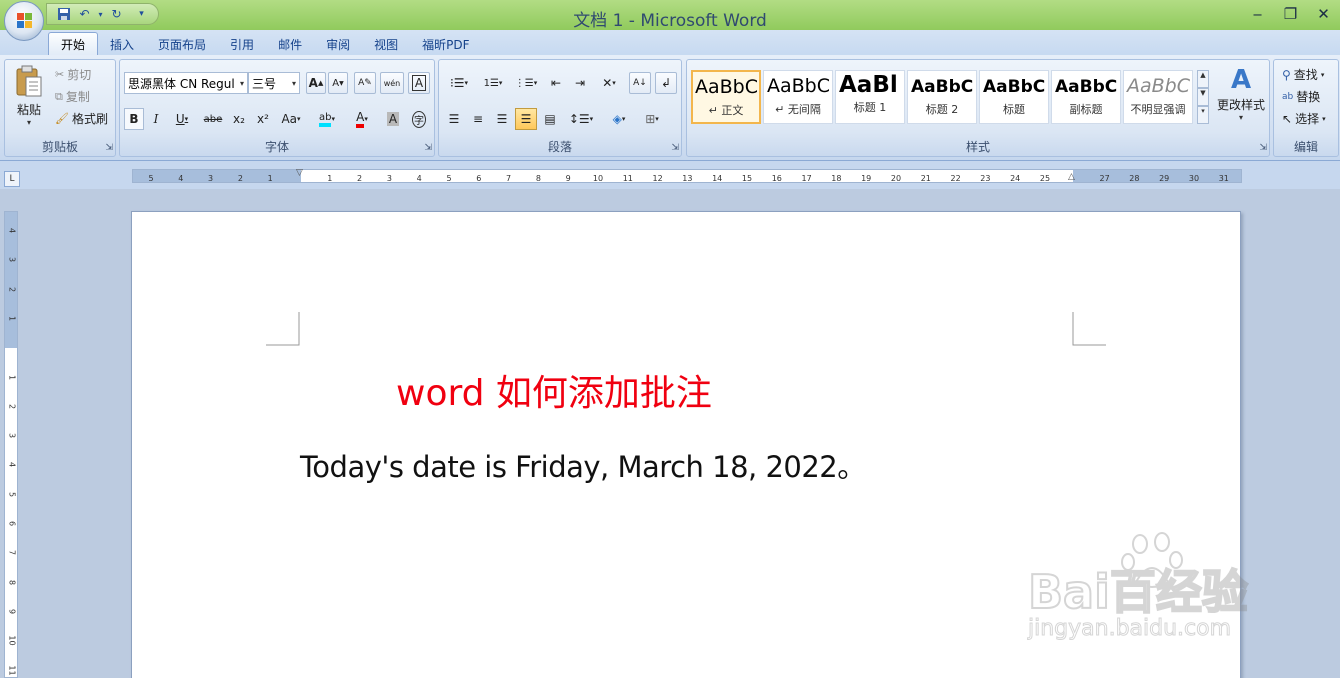 The image size is (1340, 678). I want to click on minimize-button: ‒, so click(1257, 14).